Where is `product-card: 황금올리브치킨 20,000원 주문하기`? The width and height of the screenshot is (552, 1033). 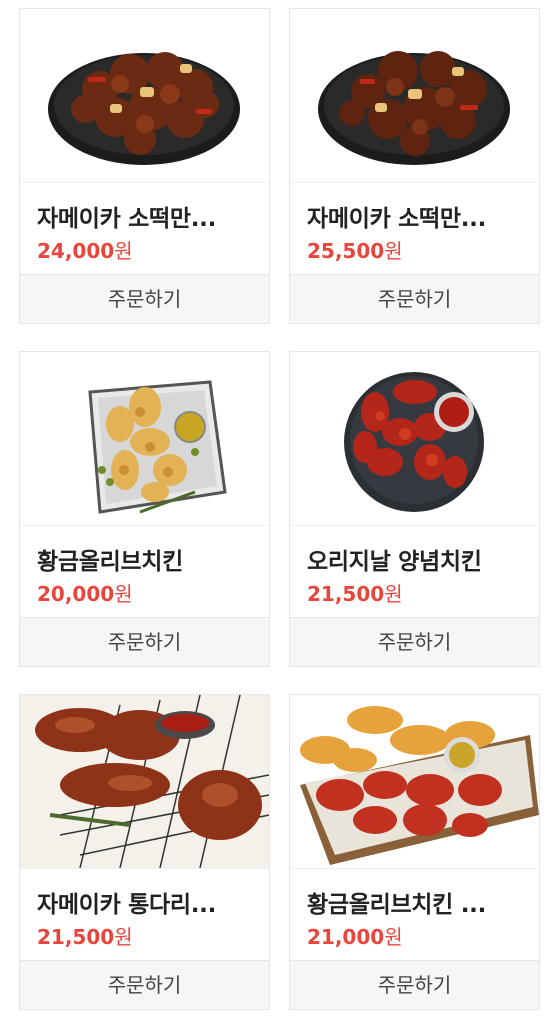 product-card: 황금올리브치킨 20,000원 주문하기 is located at coordinates (144, 509).